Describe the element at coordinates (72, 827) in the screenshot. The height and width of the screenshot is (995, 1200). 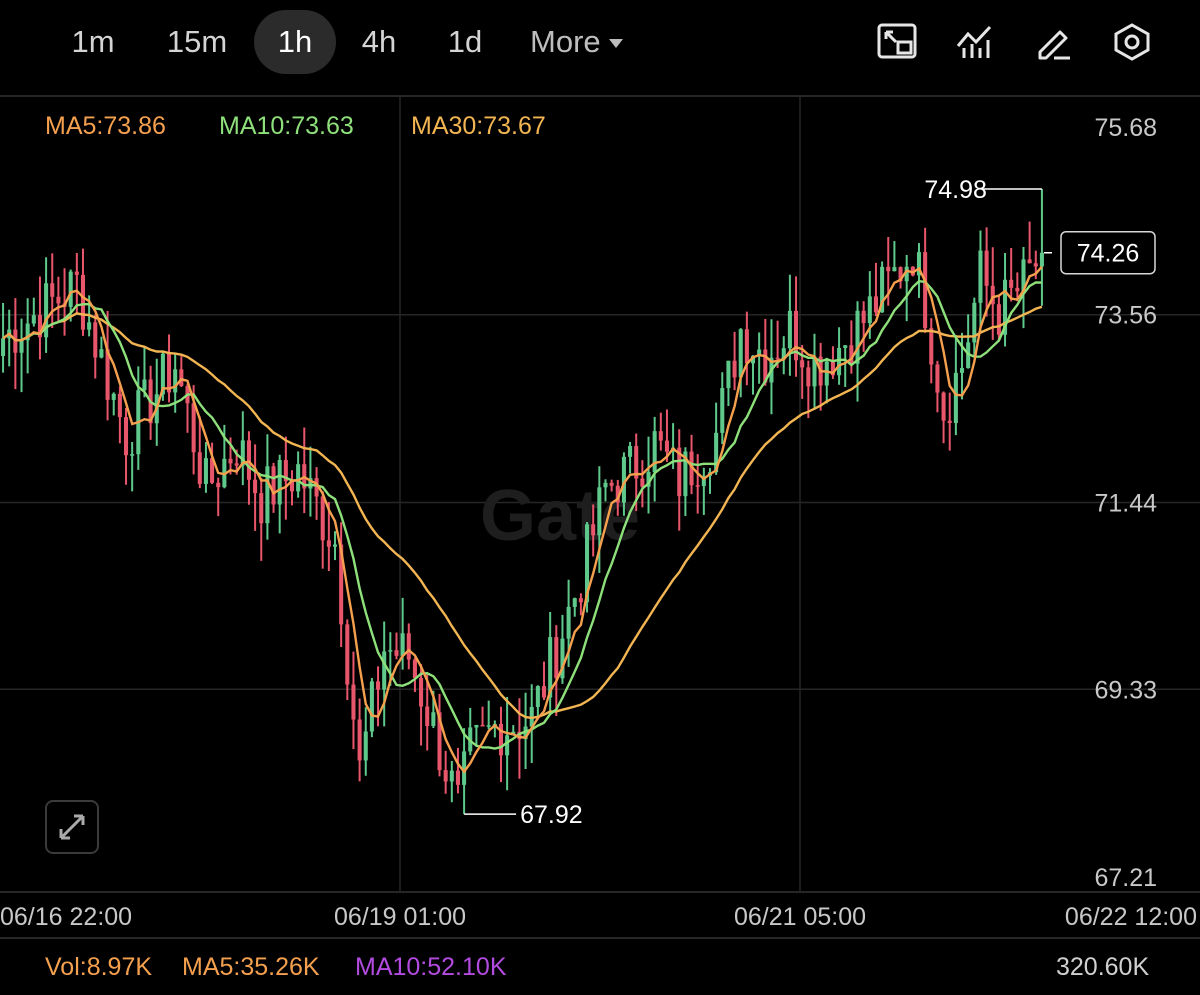
I see `expand-chart-button` at that location.